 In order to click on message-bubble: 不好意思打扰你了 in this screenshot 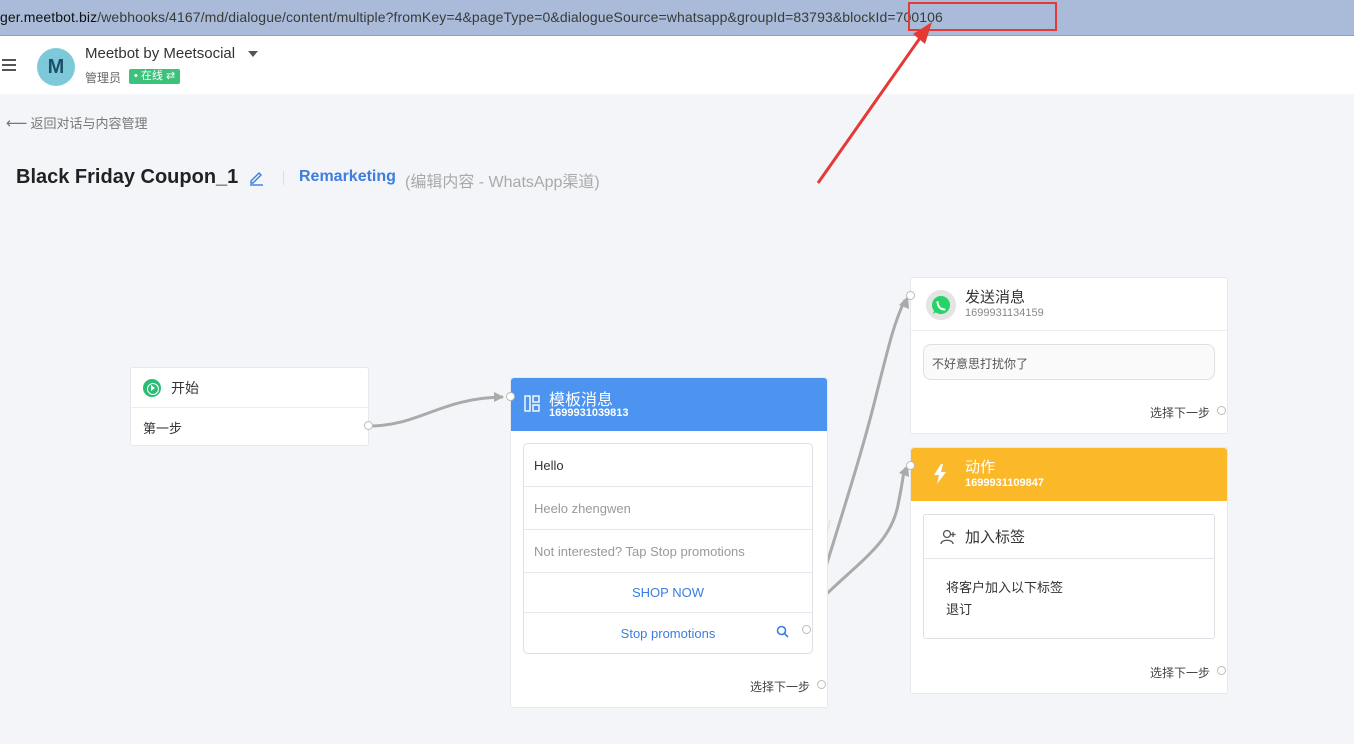, I will do `click(1069, 362)`.